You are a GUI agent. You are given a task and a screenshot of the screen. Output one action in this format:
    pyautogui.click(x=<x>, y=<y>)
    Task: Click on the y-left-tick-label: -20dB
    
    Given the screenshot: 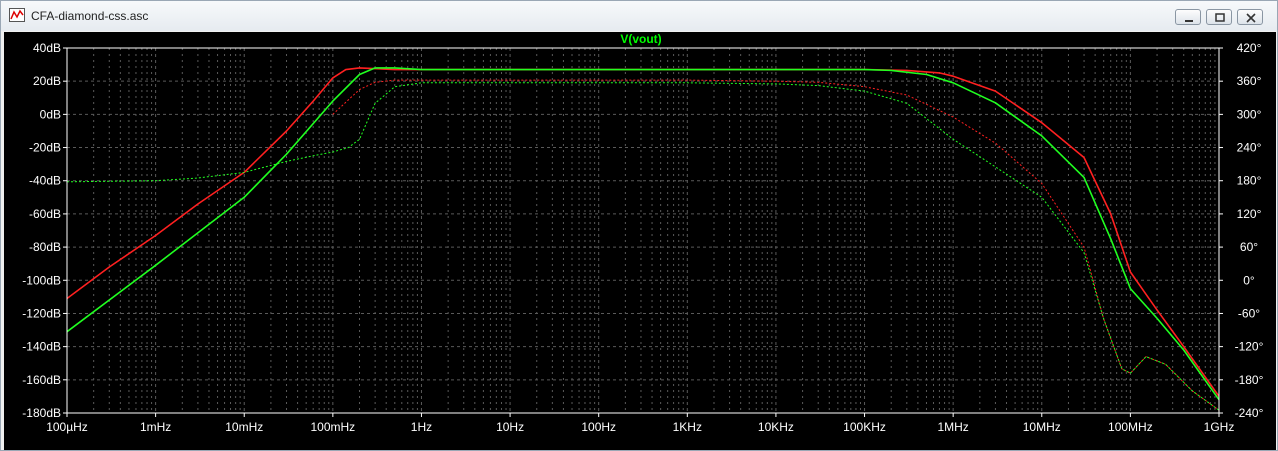 What is the action you would take?
    pyautogui.click(x=45, y=148)
    